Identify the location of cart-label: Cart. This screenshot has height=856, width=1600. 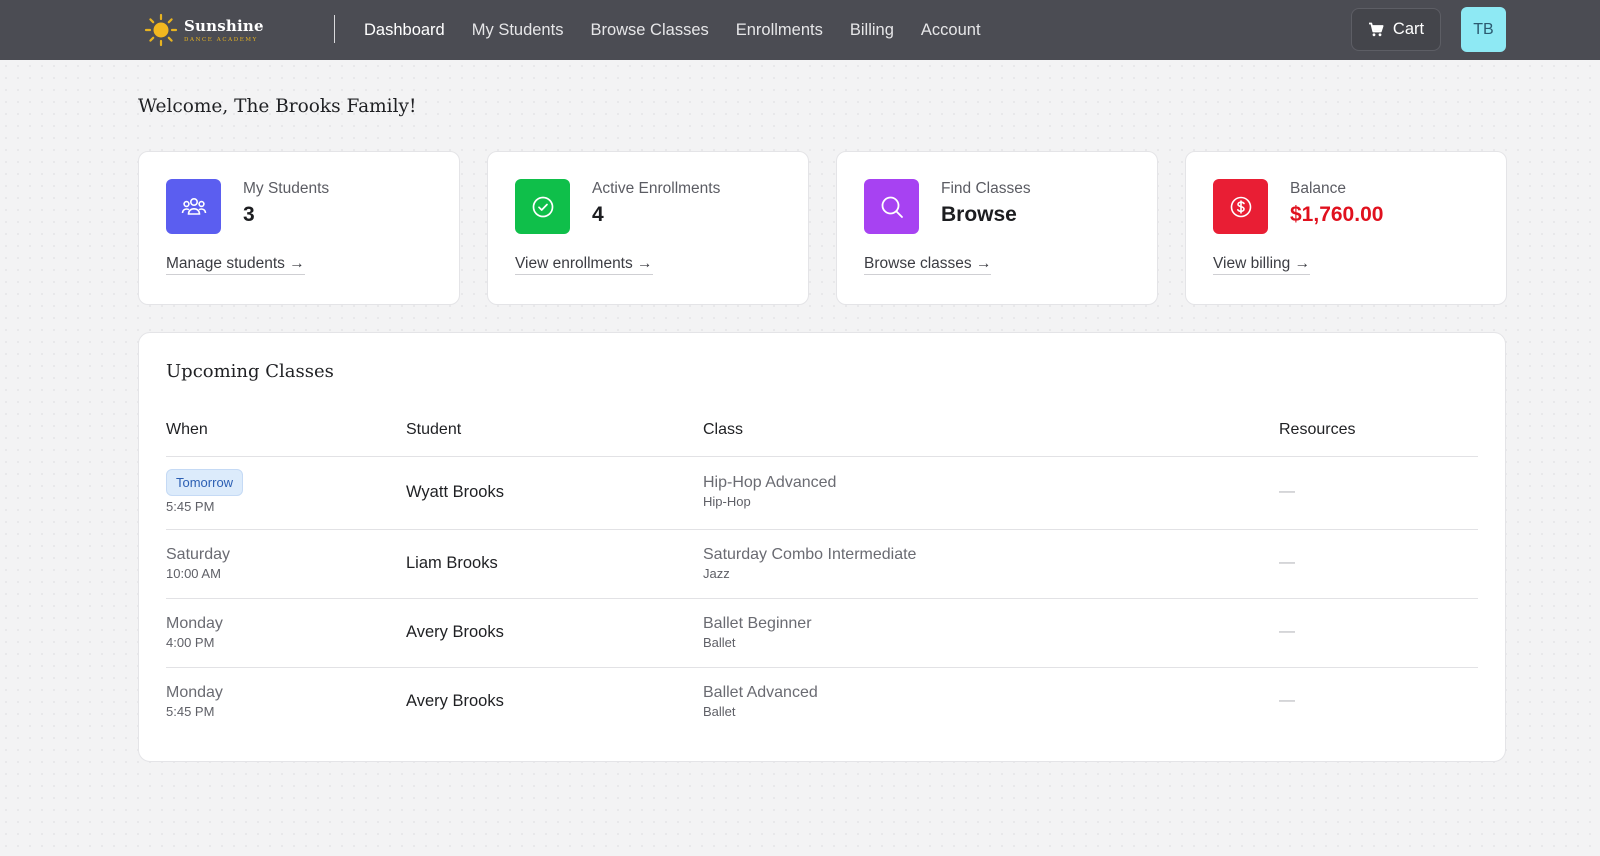
(1408, 29).